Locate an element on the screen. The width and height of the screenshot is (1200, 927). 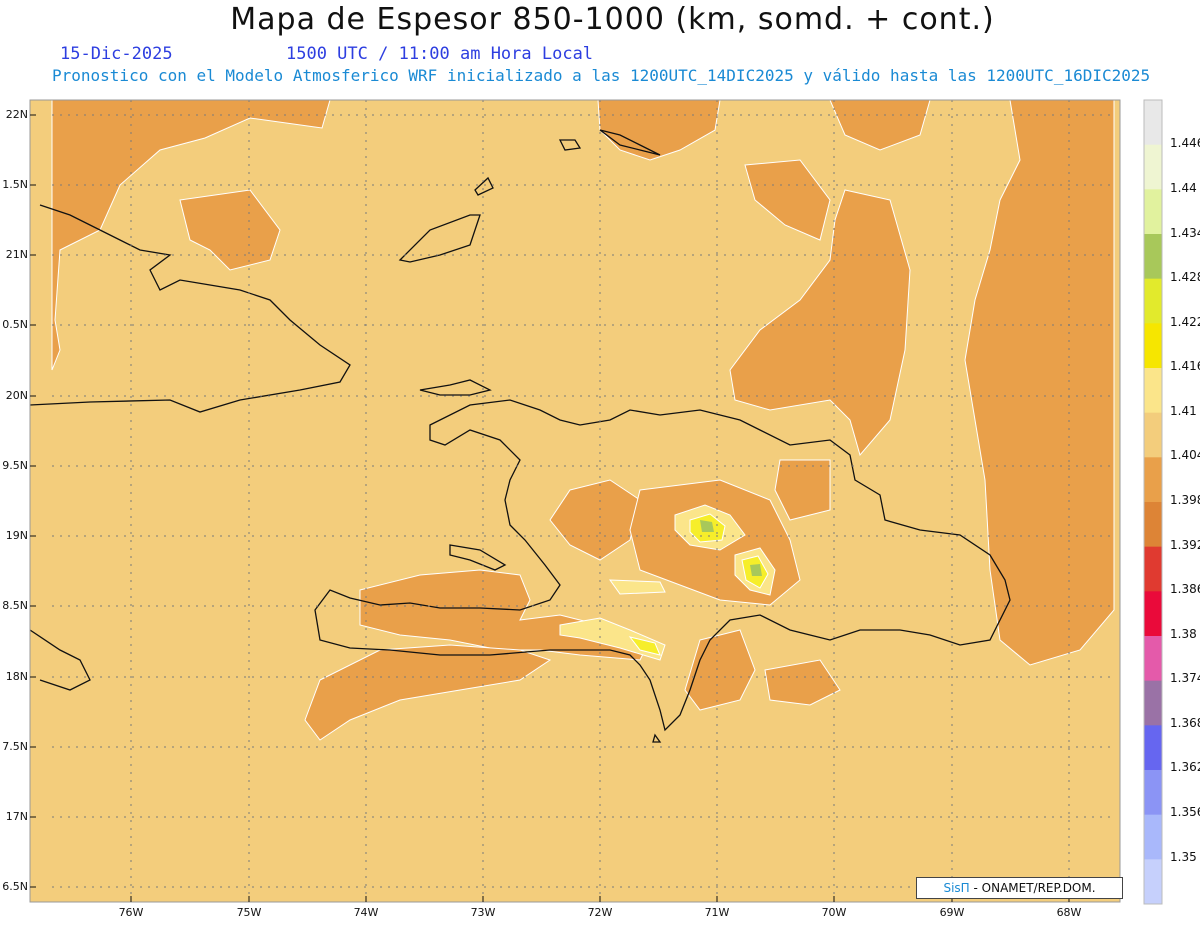
credit-text: - ONAMET/REP.DOM. is located at coordinates (1032, 888).